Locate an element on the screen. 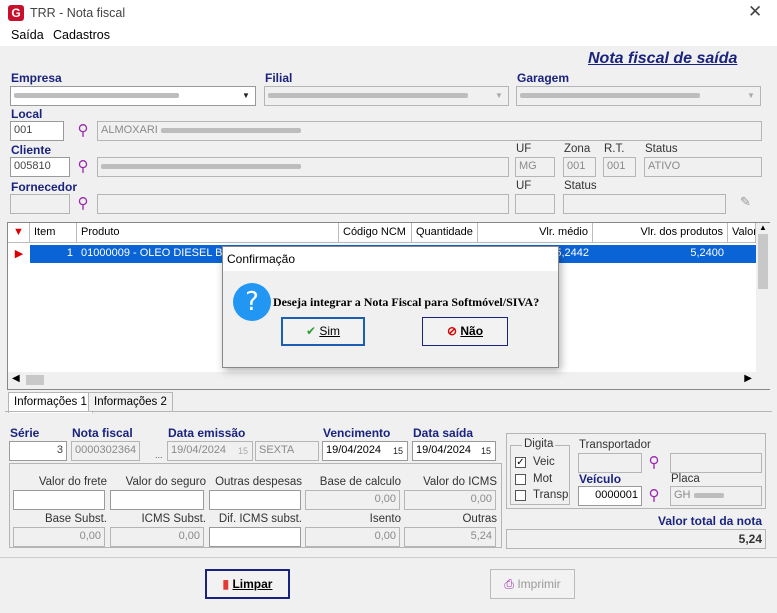 Image resolution: width=777 pixels, height=613 pixels. nota-field: 0000302364 is located at coordinates (105, 451).